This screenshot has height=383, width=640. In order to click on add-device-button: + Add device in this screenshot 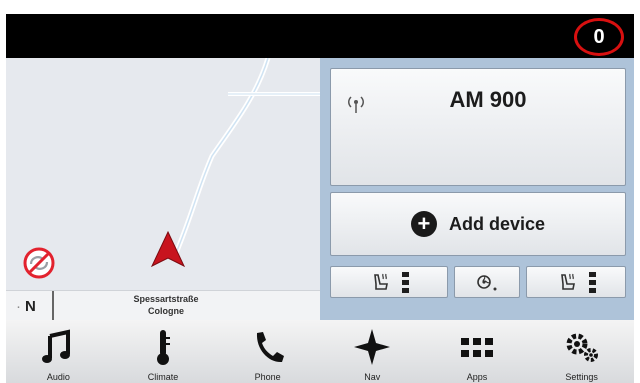, I will do `click(478, 224)`.